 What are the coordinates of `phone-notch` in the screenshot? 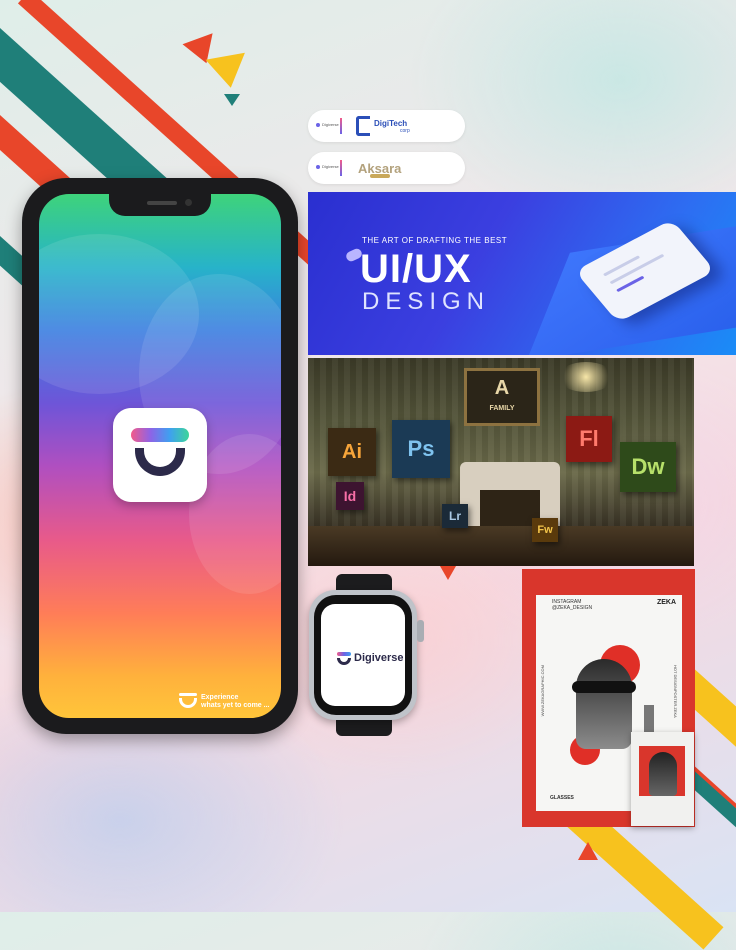 It's located at (160, 205).